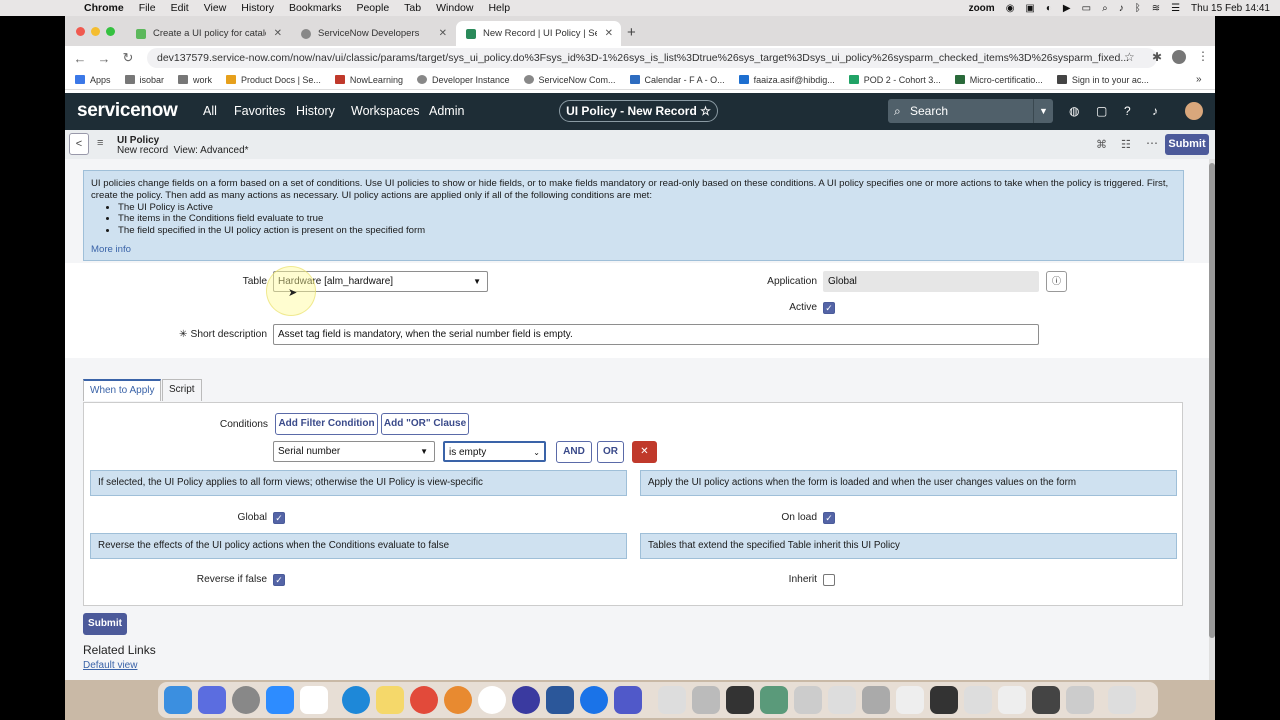 This screenshot has height=720, width=1280. What do you see at coordinates (494, 451) in the screenshot?
I see `condition-operator-select: is empty ⌄` at bounding box center [494, 451].